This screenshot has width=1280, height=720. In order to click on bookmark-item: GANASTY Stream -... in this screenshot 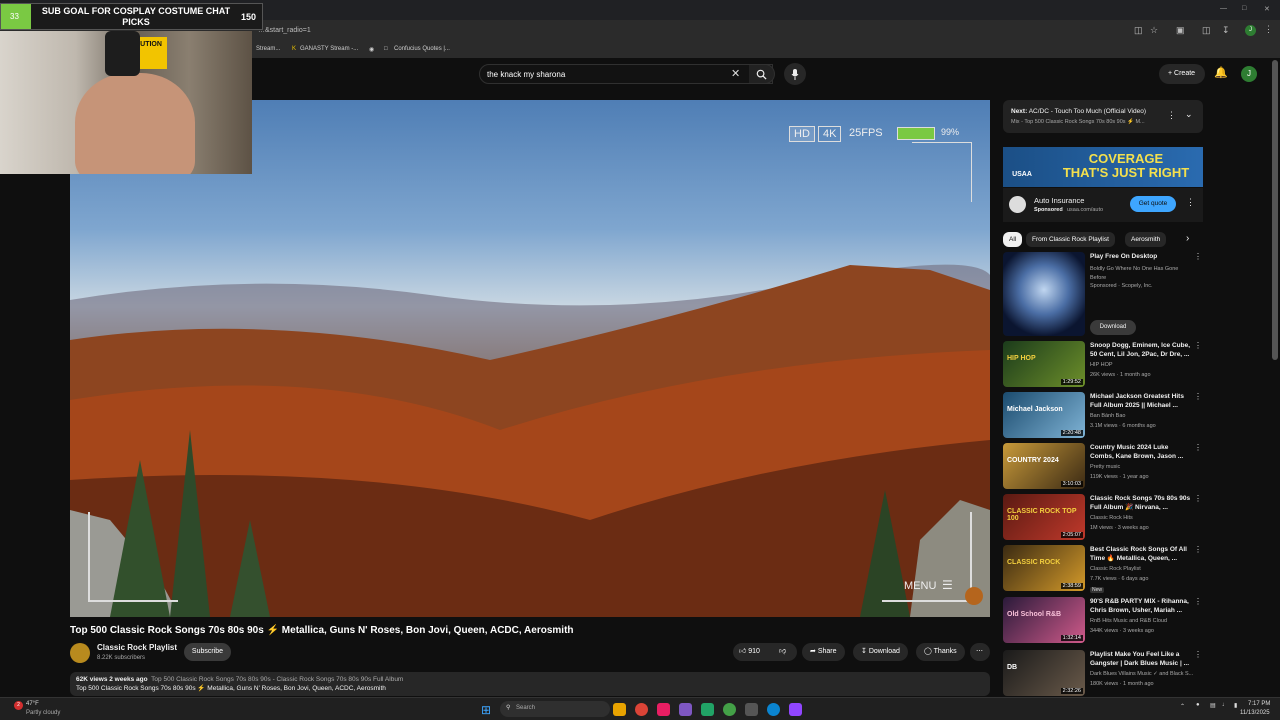, I will do `click(329, 49)`.